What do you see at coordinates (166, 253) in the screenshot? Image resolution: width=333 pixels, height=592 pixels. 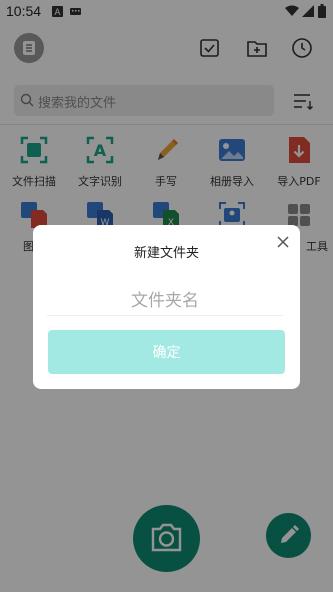 I see `dialog-title: 新建文件夹` at bounding box center [166, 253].